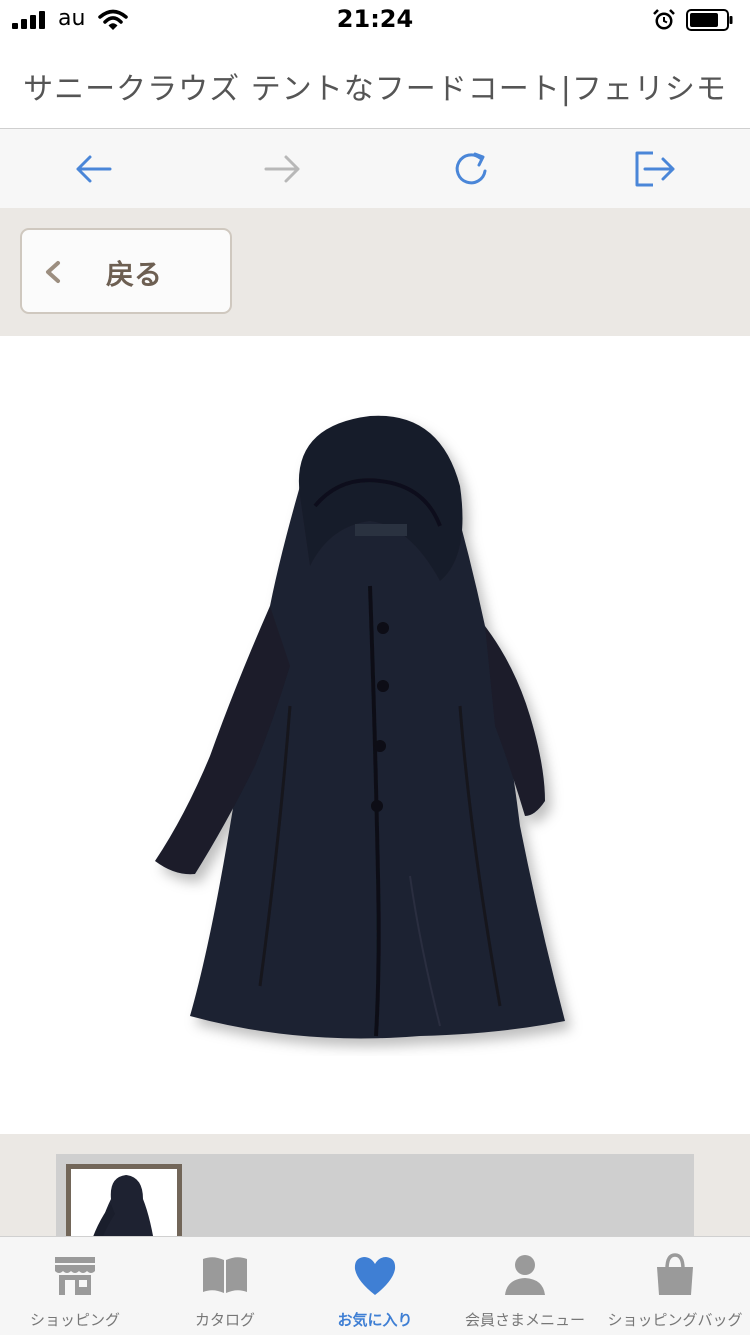 The height and width of the screenshot is (1335, 750). Describe the element at coordinates (375, 1276) in the screenshot. I see `heart-icon` at that location.